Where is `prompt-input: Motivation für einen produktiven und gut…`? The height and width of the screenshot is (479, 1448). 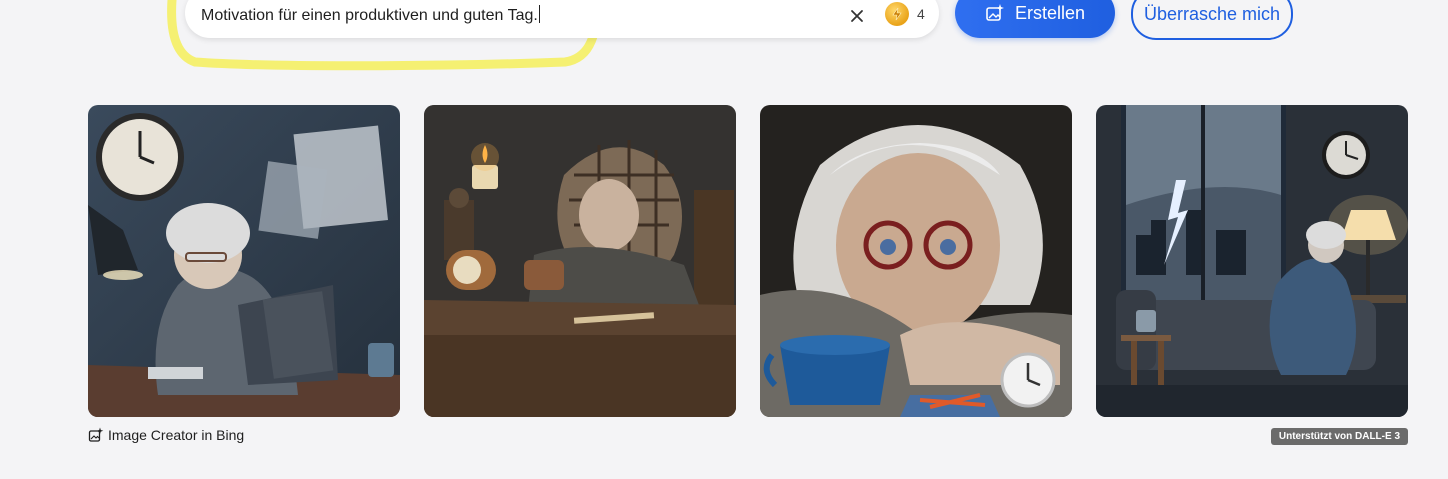 prompt-input: Motivation für einen produktiven und gut… is located at coordinates (370, 15).